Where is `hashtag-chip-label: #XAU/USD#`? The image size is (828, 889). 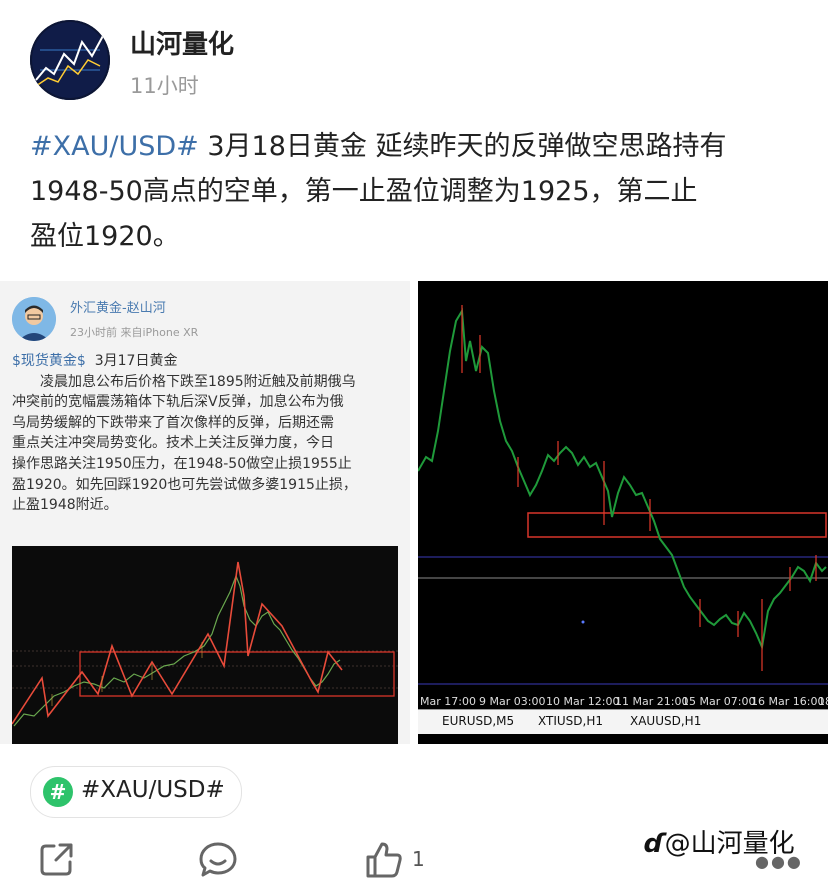 hashtag-chip-label: #XAU/USD# is located at coordinates (153, 790).